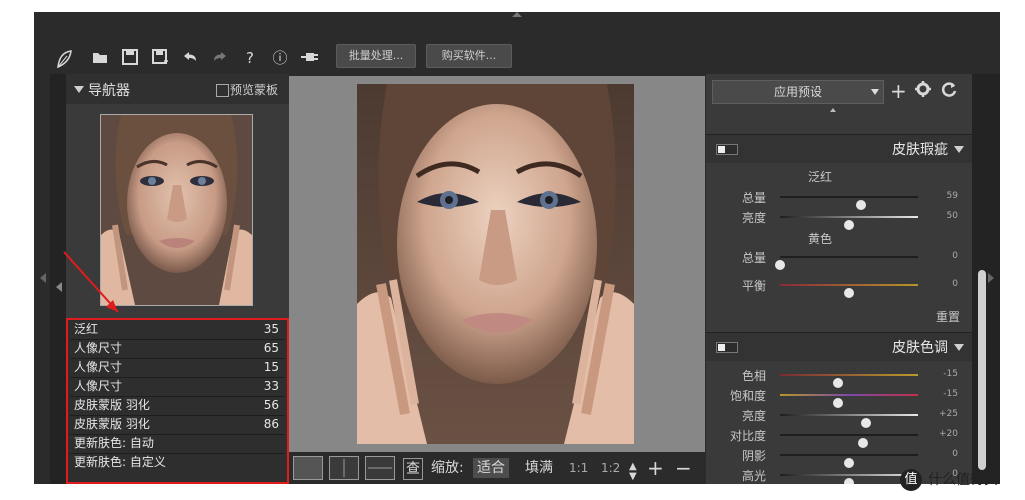 Image resolution: width=1025 pixels, height=500 pixels. Describe the element at coordinates (911, 480) in the screenshot. I see `watermark-logo: 值` at that location.